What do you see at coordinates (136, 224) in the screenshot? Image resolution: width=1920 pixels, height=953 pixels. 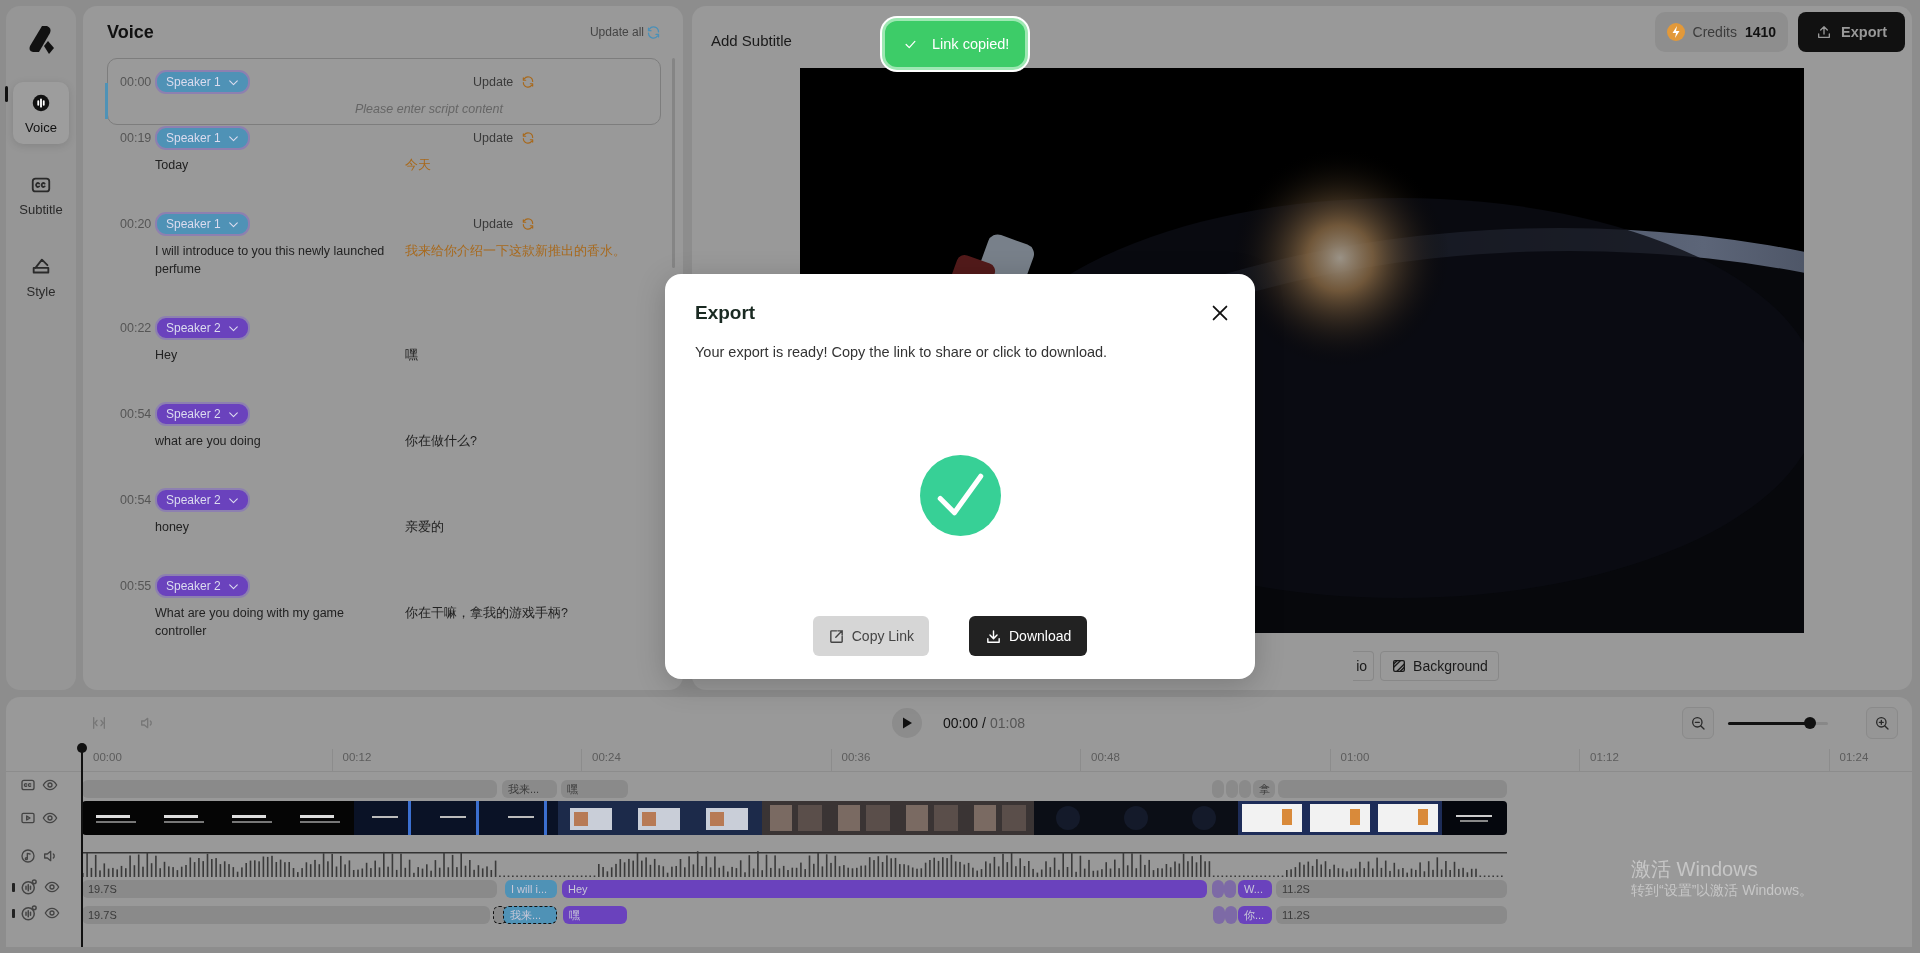 I see `timestamp: 00:20` at bounding box center [136, 224].